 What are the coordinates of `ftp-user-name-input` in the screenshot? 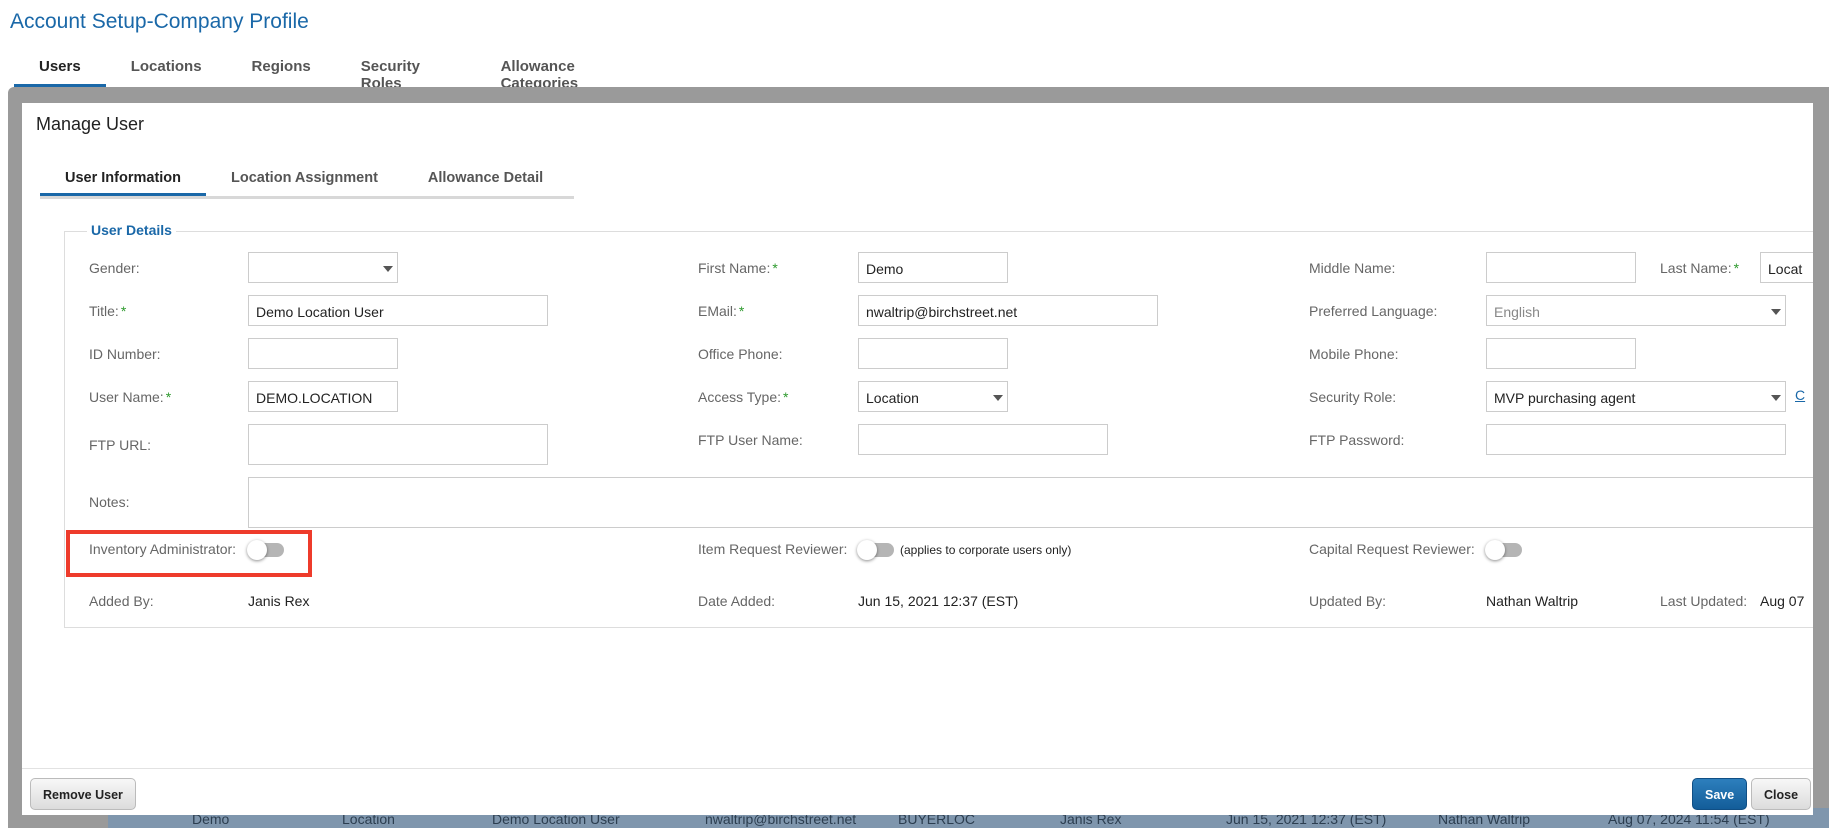 It's located at (983, 439).